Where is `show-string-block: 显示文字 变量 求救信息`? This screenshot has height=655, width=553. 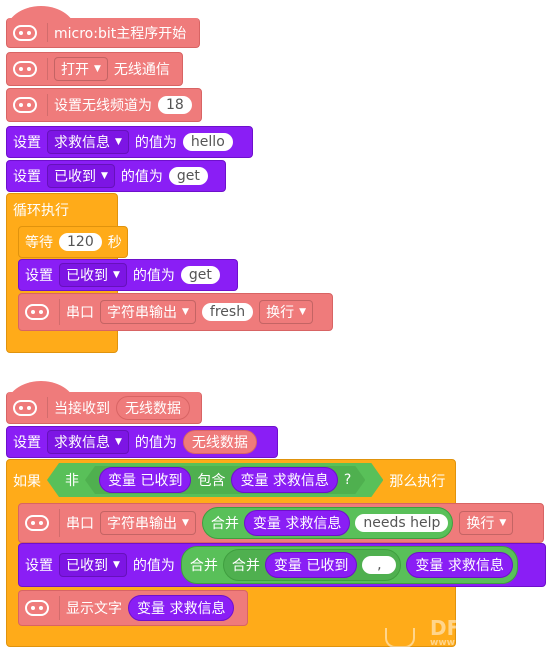 show-string-block: 显示文字 变量 求救信息 is located at coordinates (133, 608).